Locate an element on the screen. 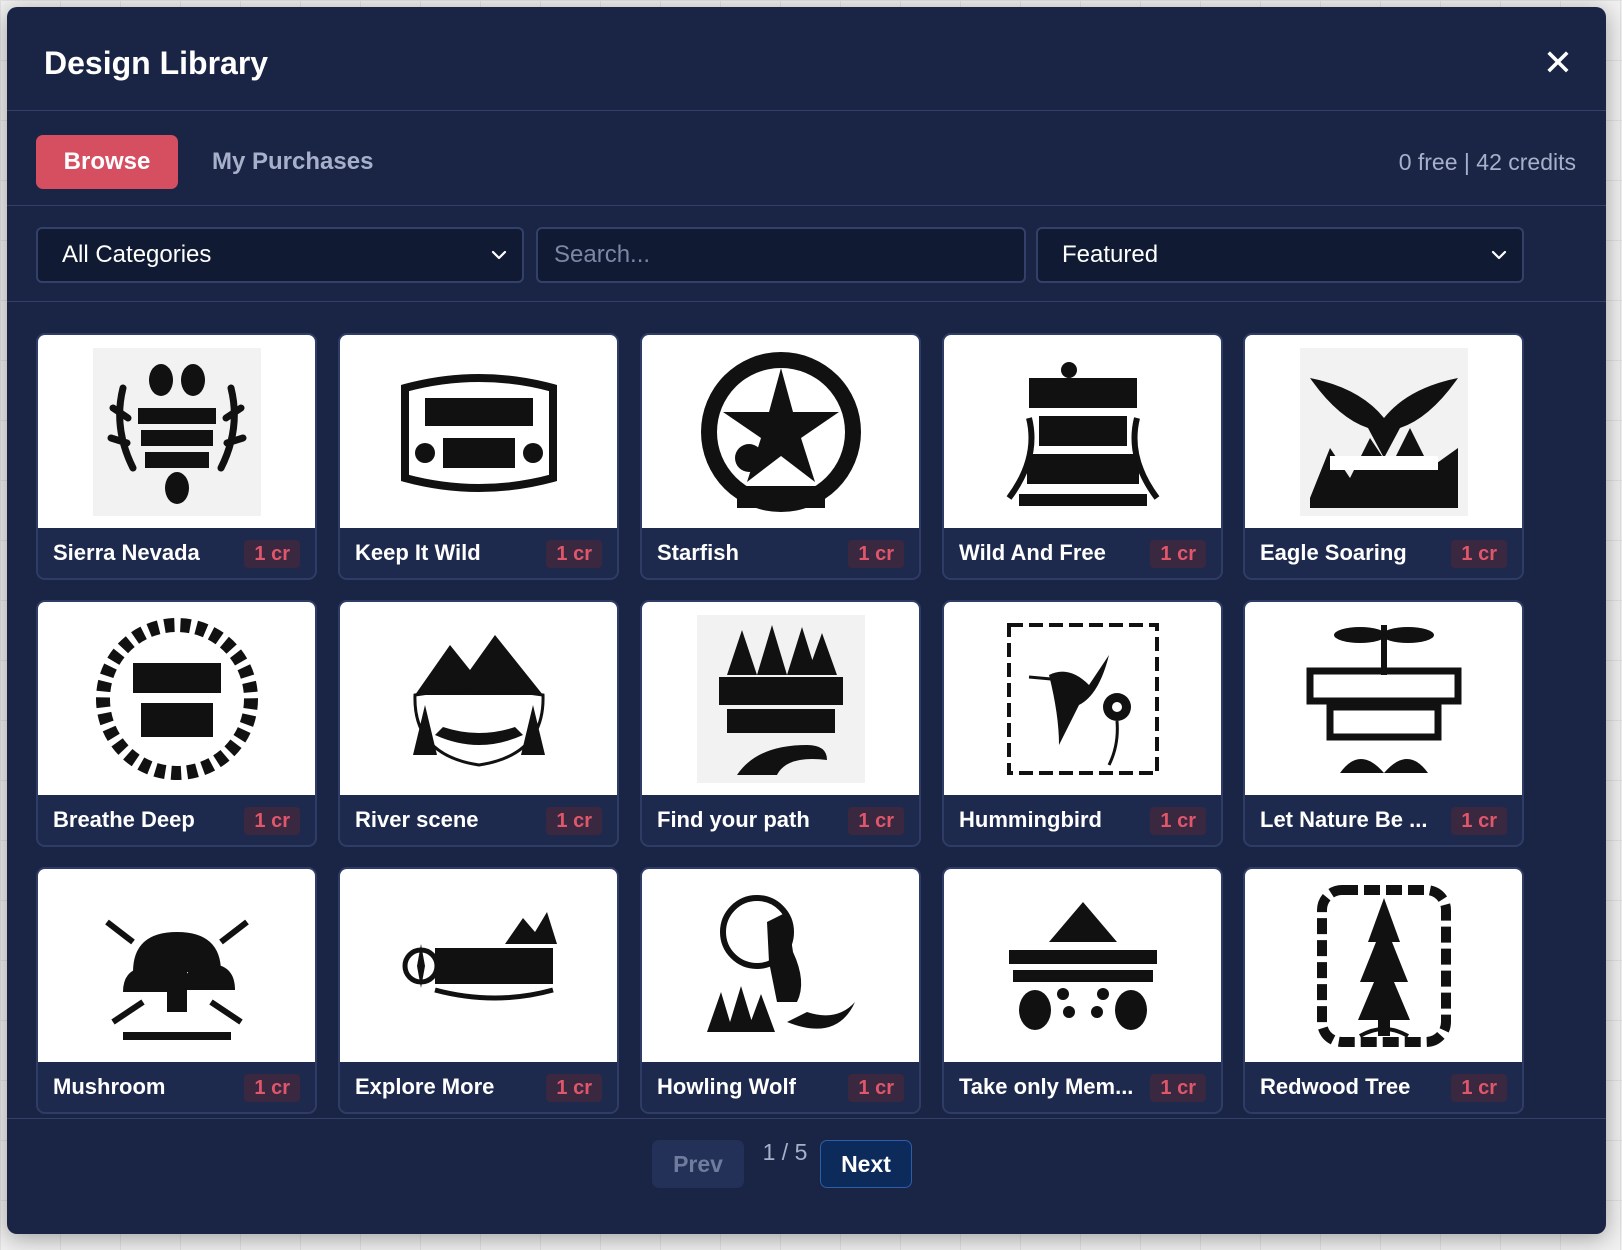  leaf-wreath-icon is located at coordinates (176, 698).